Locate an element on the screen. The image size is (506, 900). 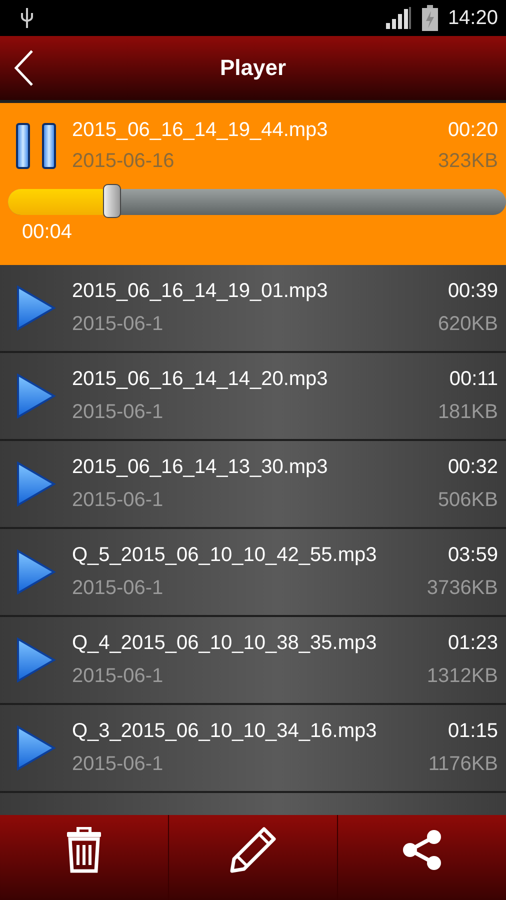
duration: 01:15 is located at coordinates (473, 731).